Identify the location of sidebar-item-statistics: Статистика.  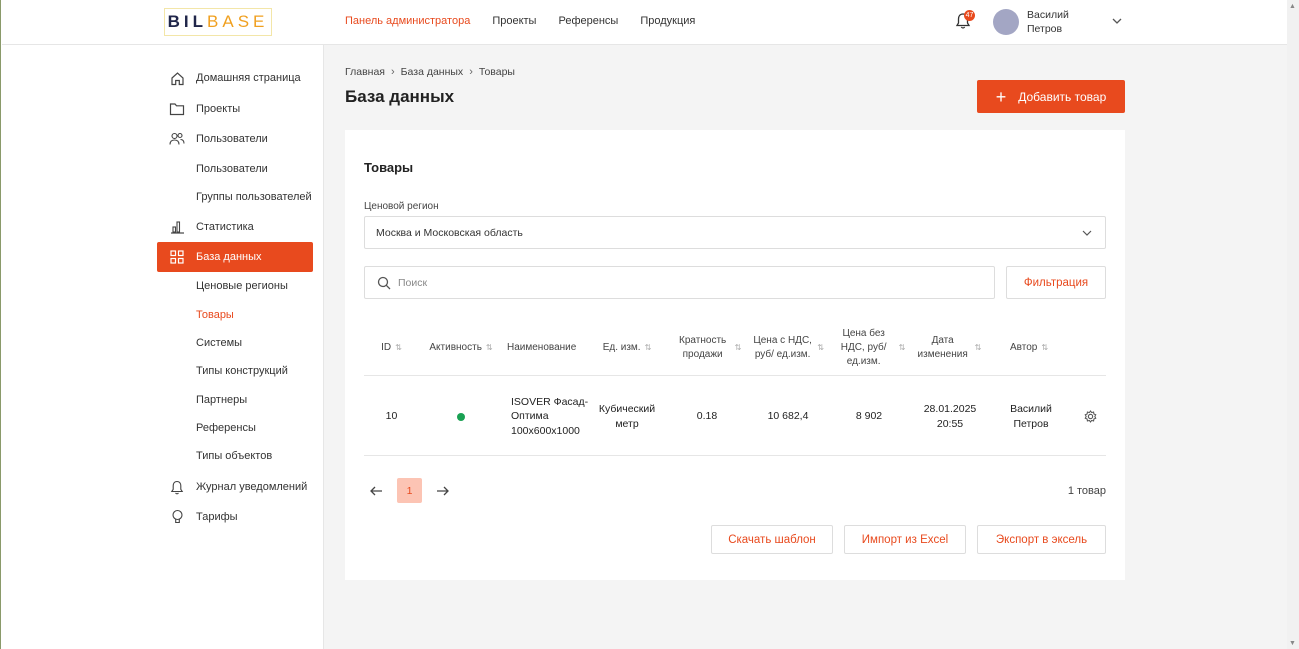
(235, 227).